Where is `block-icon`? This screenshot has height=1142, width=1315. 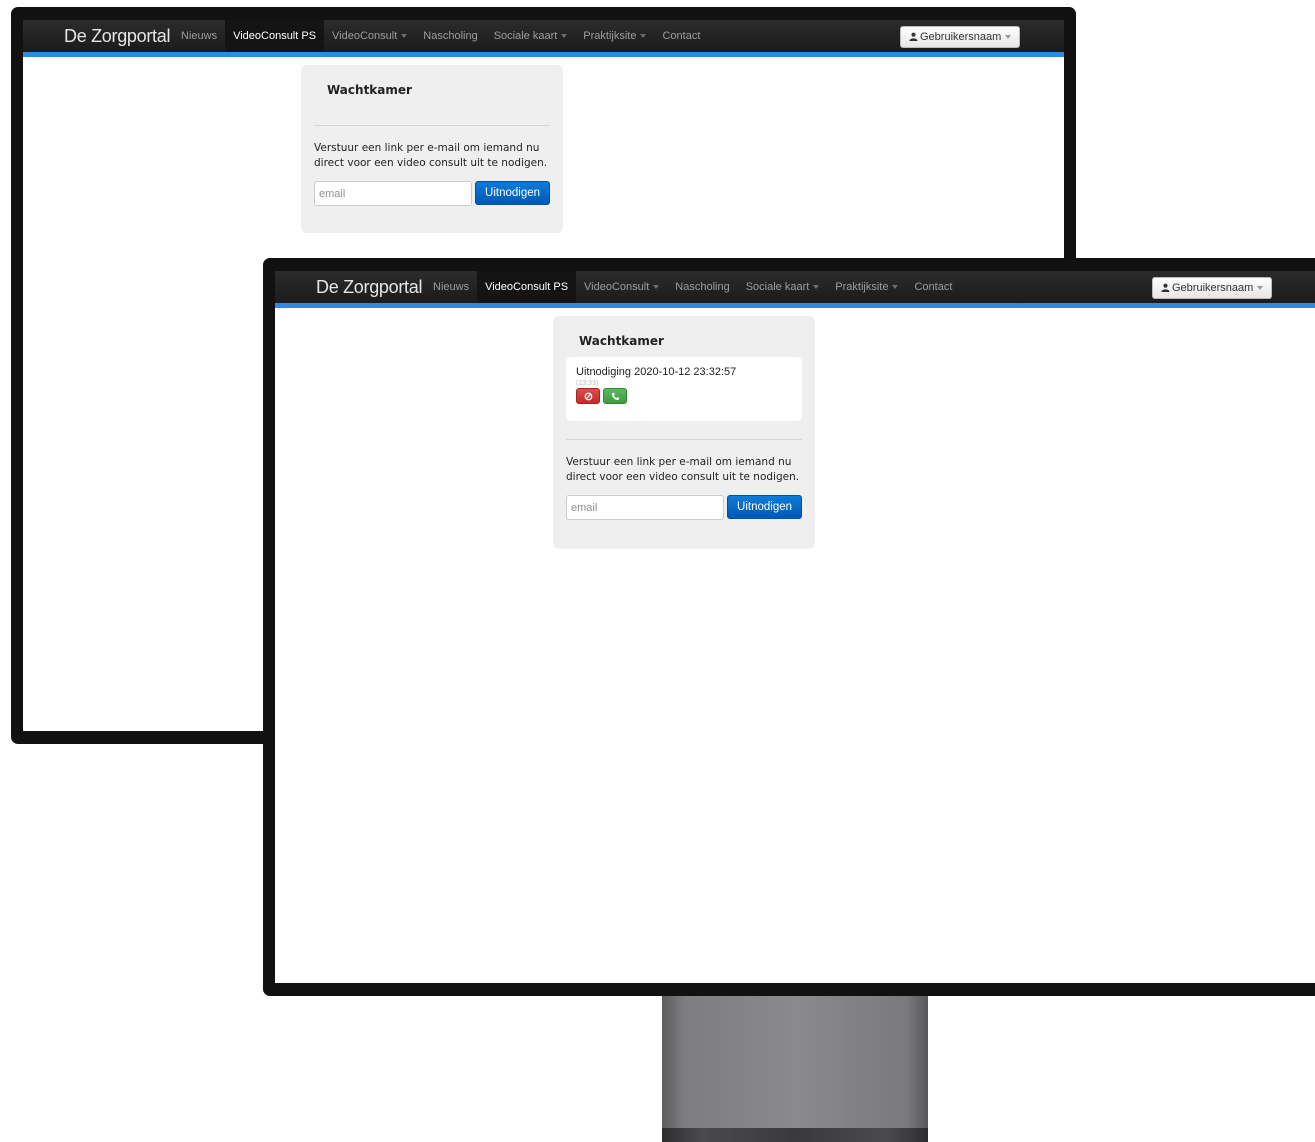 block-icon is located at coordinates (588, 396).